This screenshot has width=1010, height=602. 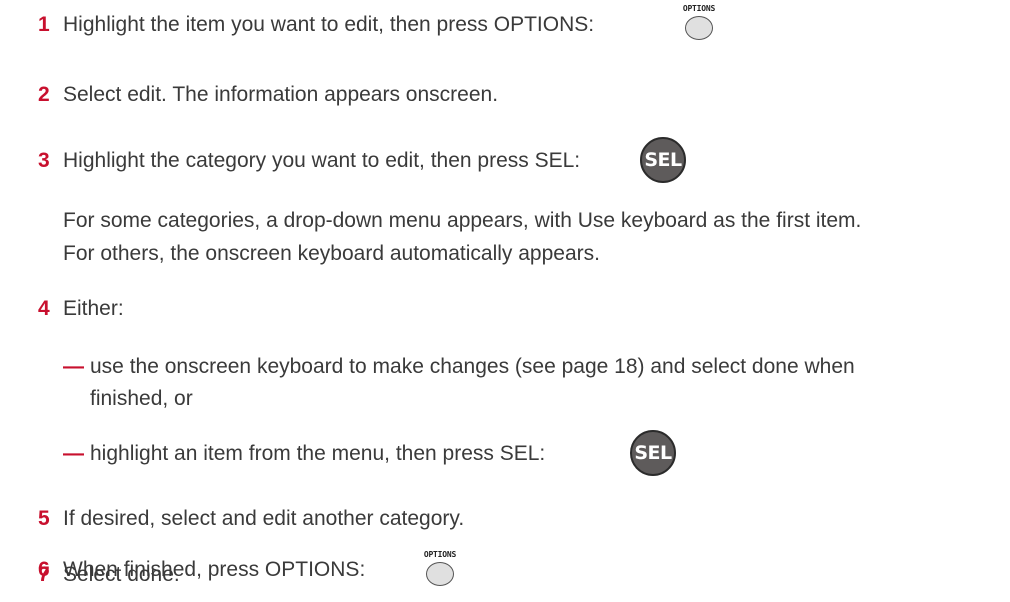 I want to click on step-number: 3, so click(x=44, y=160).